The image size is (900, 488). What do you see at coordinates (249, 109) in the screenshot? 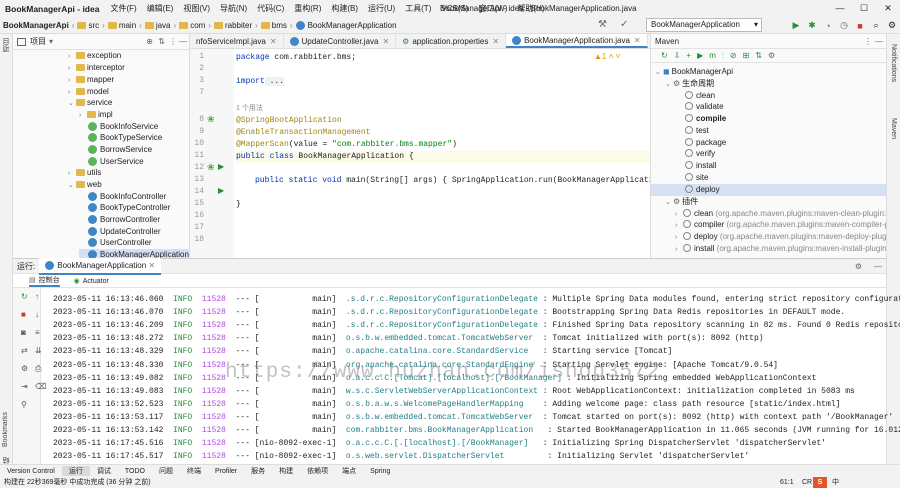
I see `usages-hint: 1 个用法` at bounding box center [249, 109].